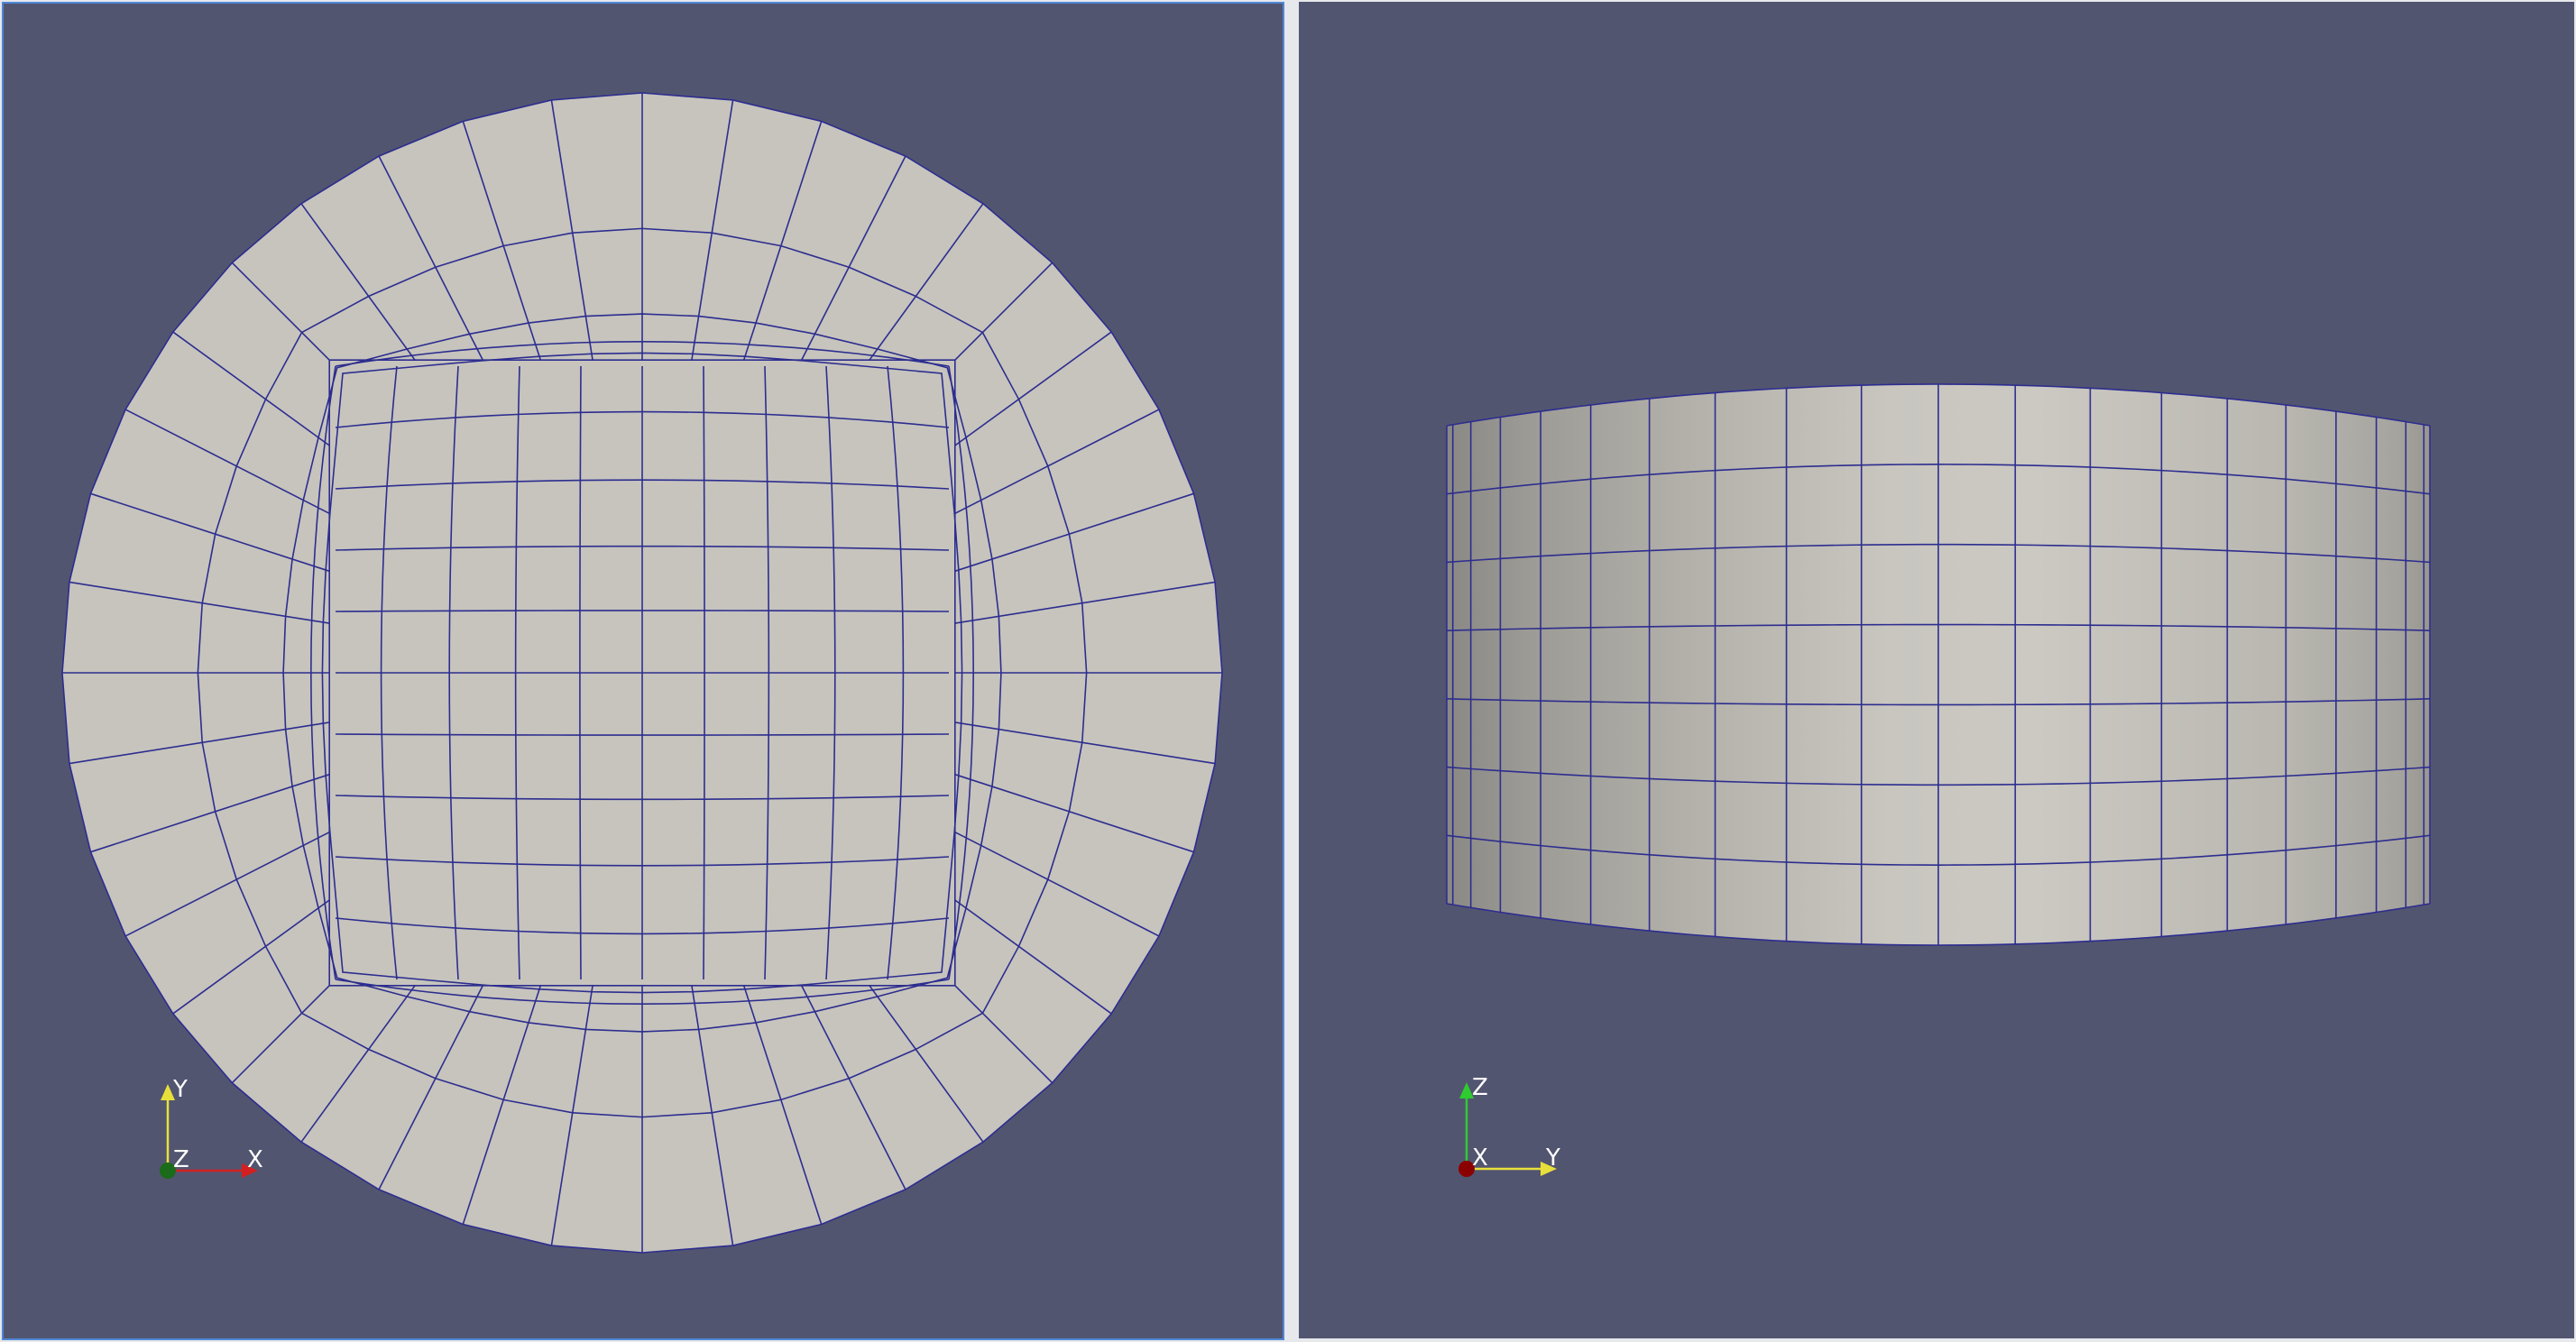  Describe the element at coordinates (1480, 1087) in the screenshot. I see `axis-up-label: Z` at that location.